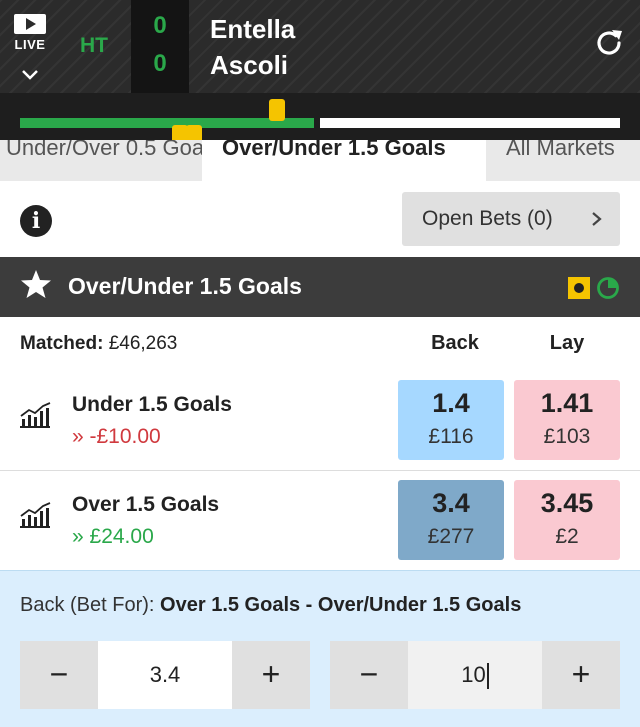  I want to click on runner-name: Under 1.5 Goals, so click(152, 404).